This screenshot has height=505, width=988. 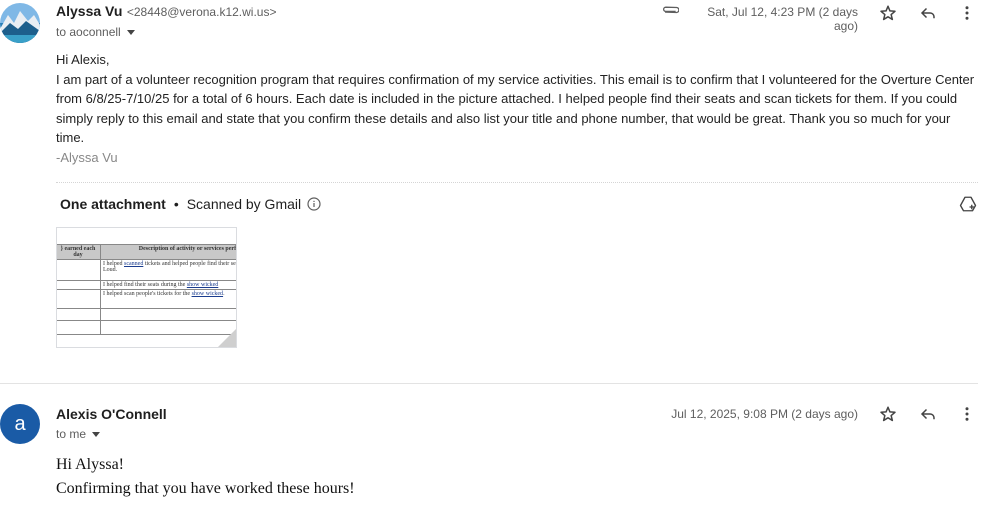 What do you see at coordinates (88, 32) in the screenshot?
I see `recipient-label: to aoconnell` at bounding box center [88, 32].